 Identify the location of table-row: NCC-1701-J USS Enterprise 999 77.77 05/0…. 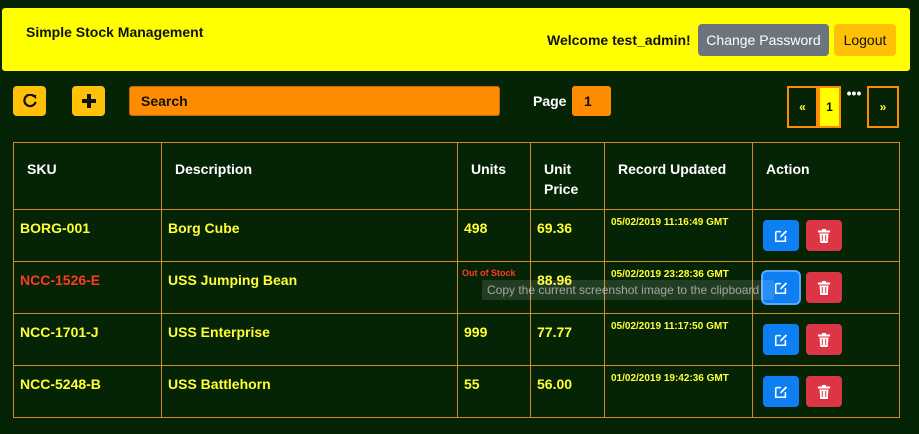
(456, 339).